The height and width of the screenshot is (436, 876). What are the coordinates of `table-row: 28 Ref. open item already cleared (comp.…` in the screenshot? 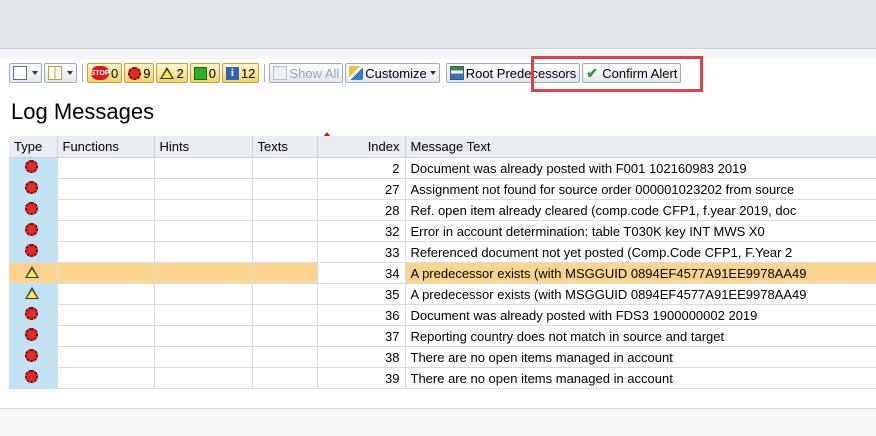 It's located at (442, 210).